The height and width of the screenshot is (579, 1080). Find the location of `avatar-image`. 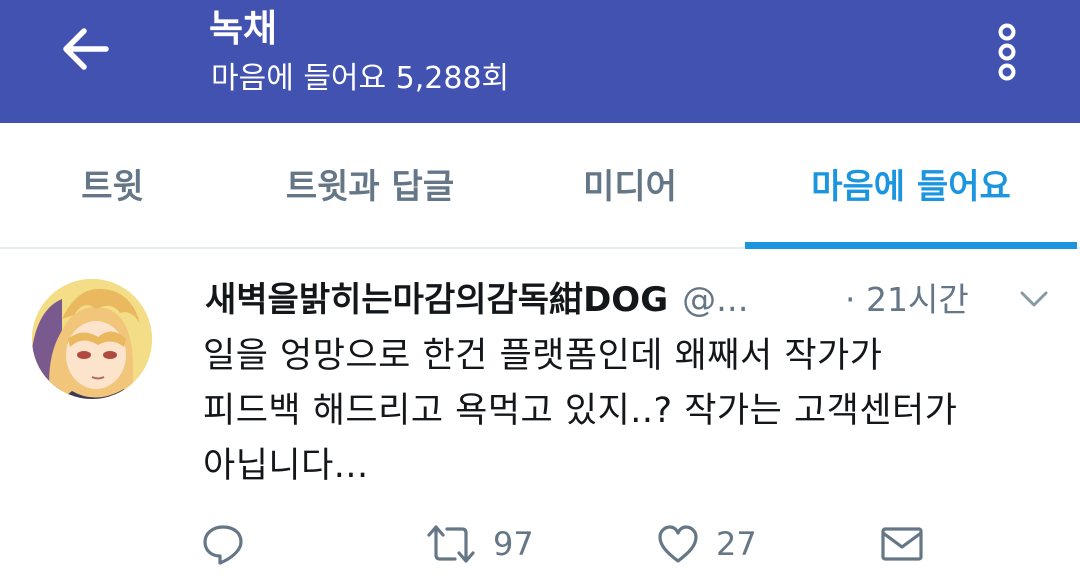

avatar-image is located at coordinates (92, 339).